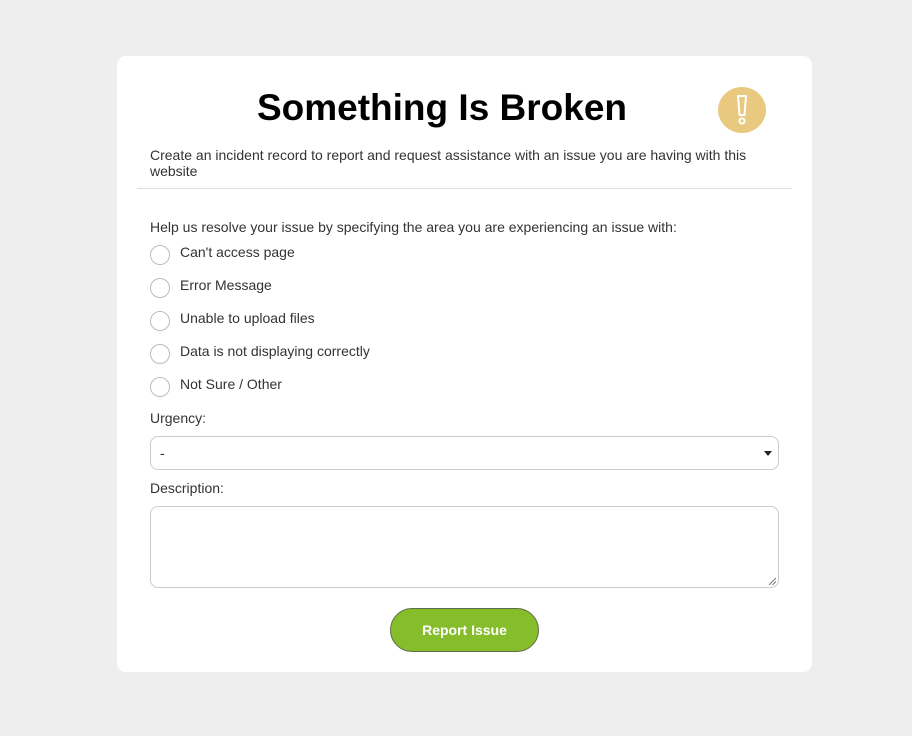  I want to click on option-data-not-displaying: Data is not displaying correctly, so click(350, 358).